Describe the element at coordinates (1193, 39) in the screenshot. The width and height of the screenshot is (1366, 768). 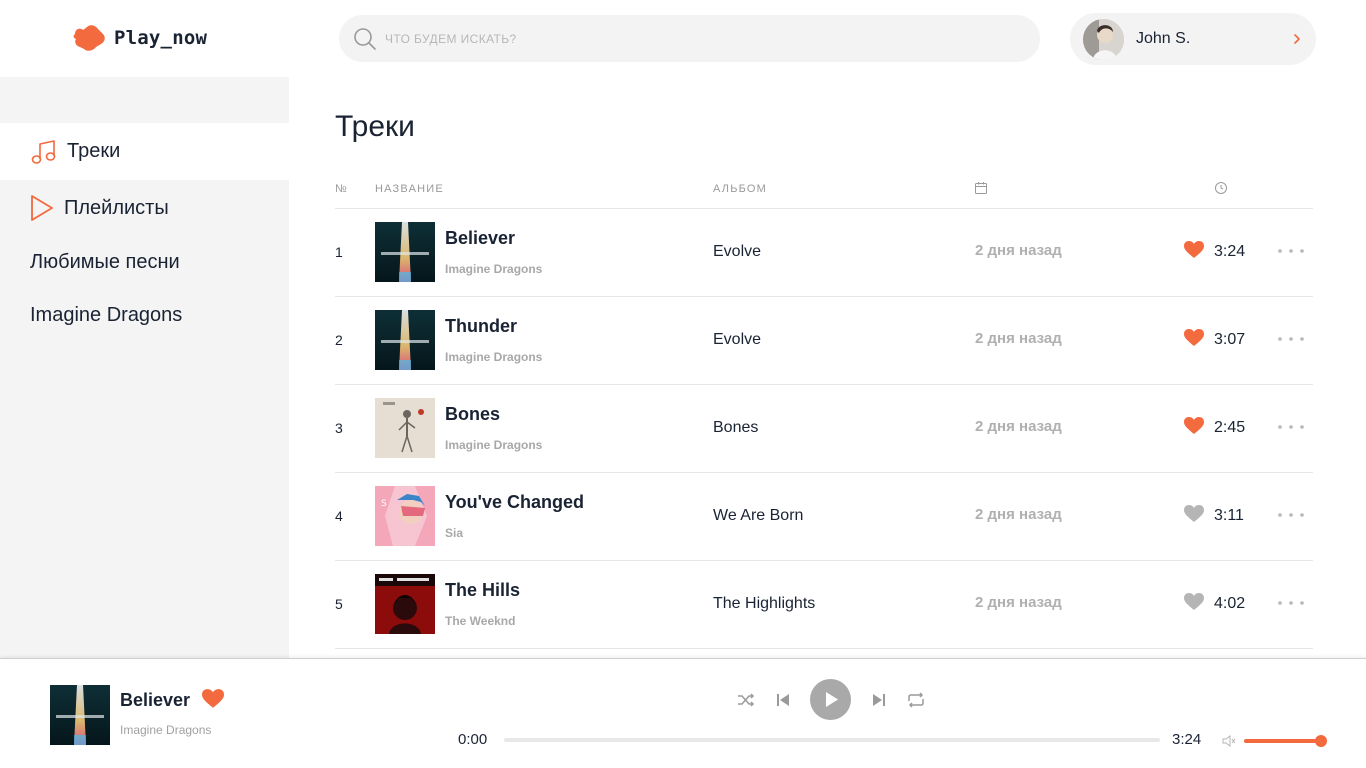
I see `user-menu: John S.` at that location.